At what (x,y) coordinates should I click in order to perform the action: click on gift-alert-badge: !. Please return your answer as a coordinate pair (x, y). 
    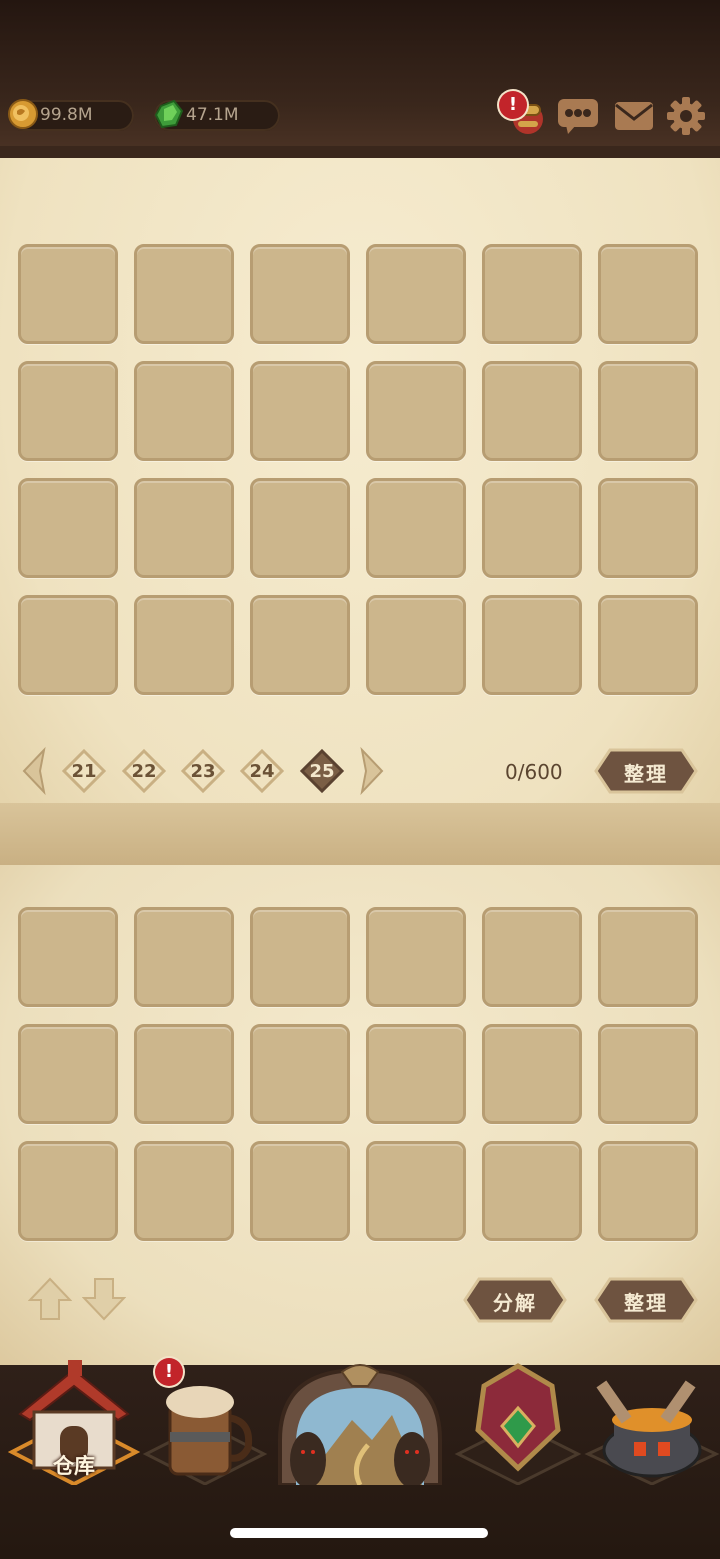
    Looking at the image, I should click on (513, 105).